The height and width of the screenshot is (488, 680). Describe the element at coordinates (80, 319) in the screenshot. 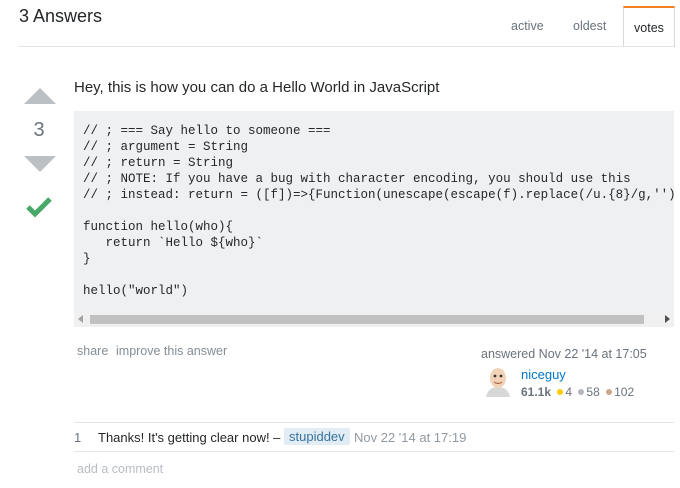

I see `scroll-left-arrow-icon` at that location.